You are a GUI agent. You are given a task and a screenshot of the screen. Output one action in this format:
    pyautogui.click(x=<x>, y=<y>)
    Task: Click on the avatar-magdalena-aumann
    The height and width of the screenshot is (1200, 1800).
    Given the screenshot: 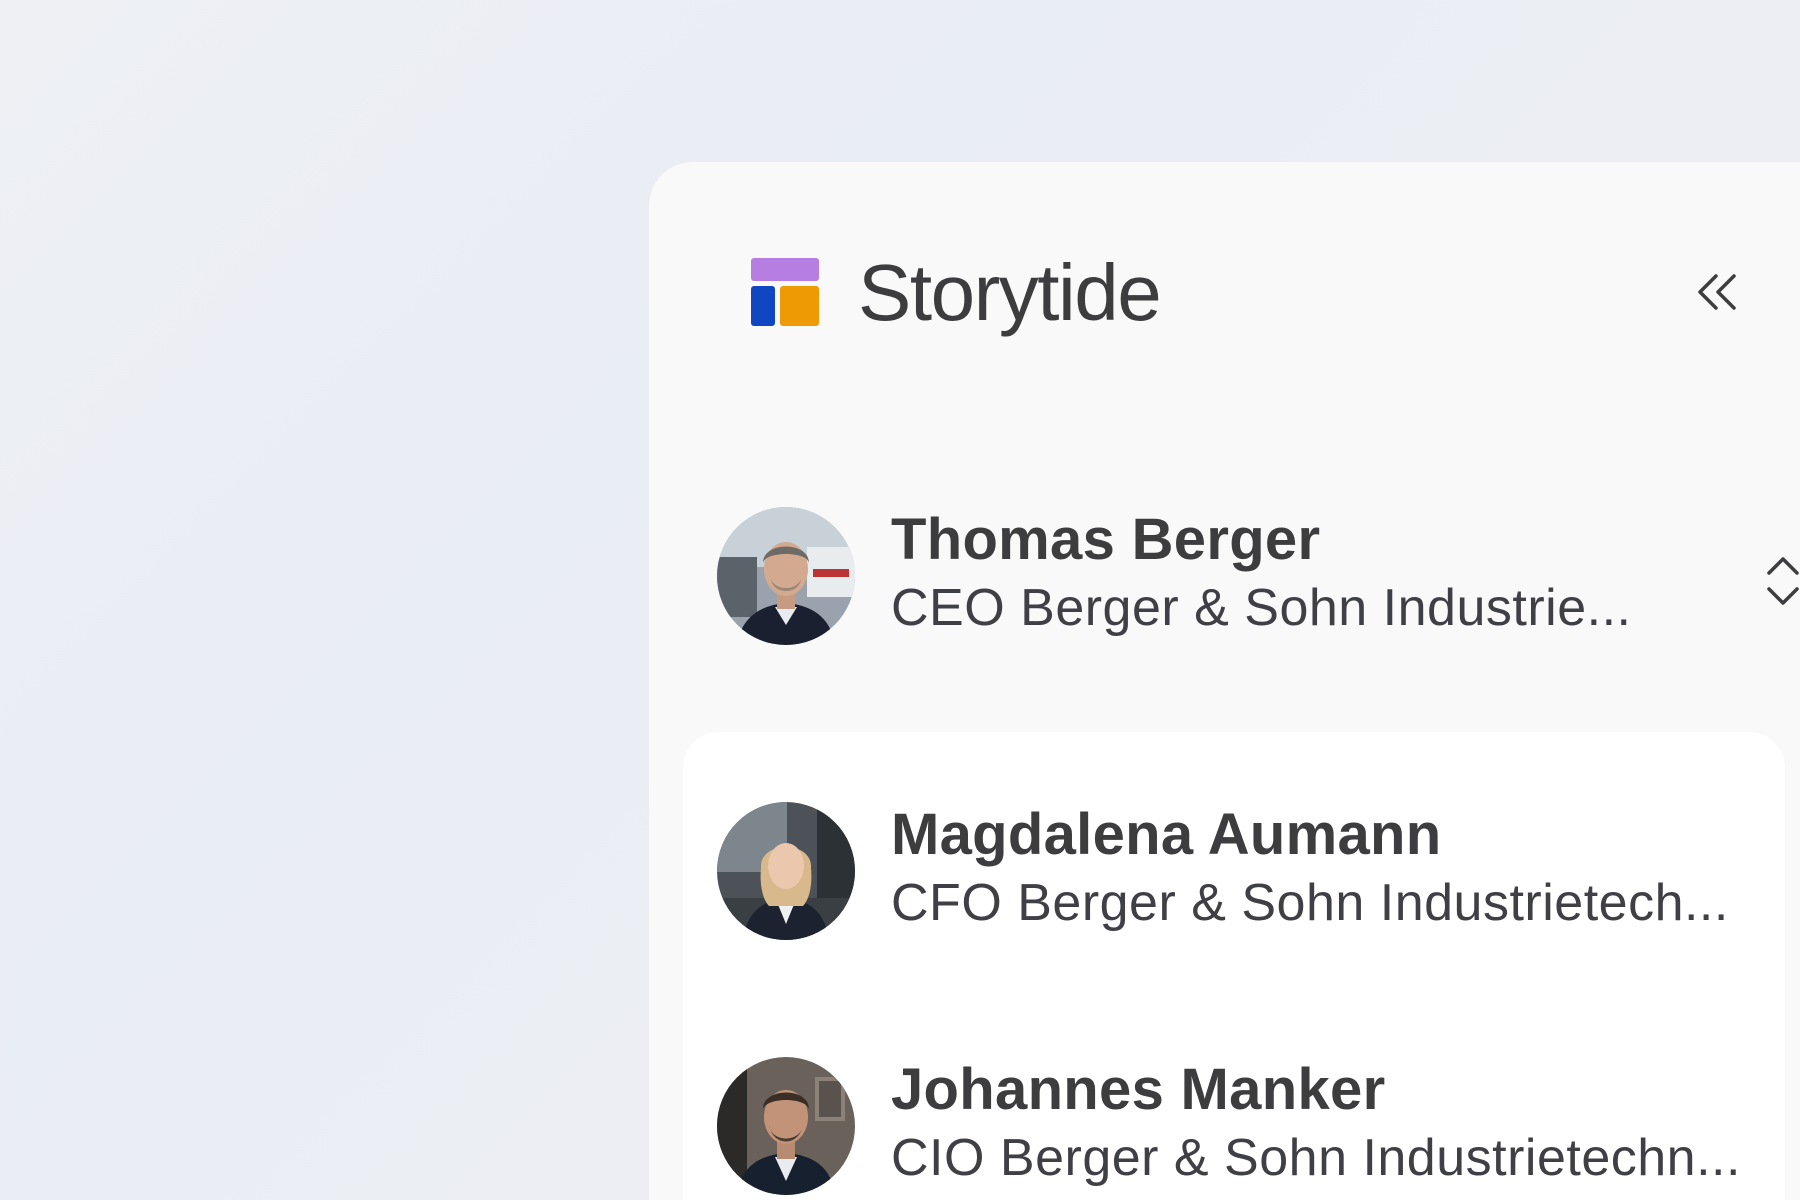 What is the action you would take?
    pyautogui.click(x=786, y=871)
    